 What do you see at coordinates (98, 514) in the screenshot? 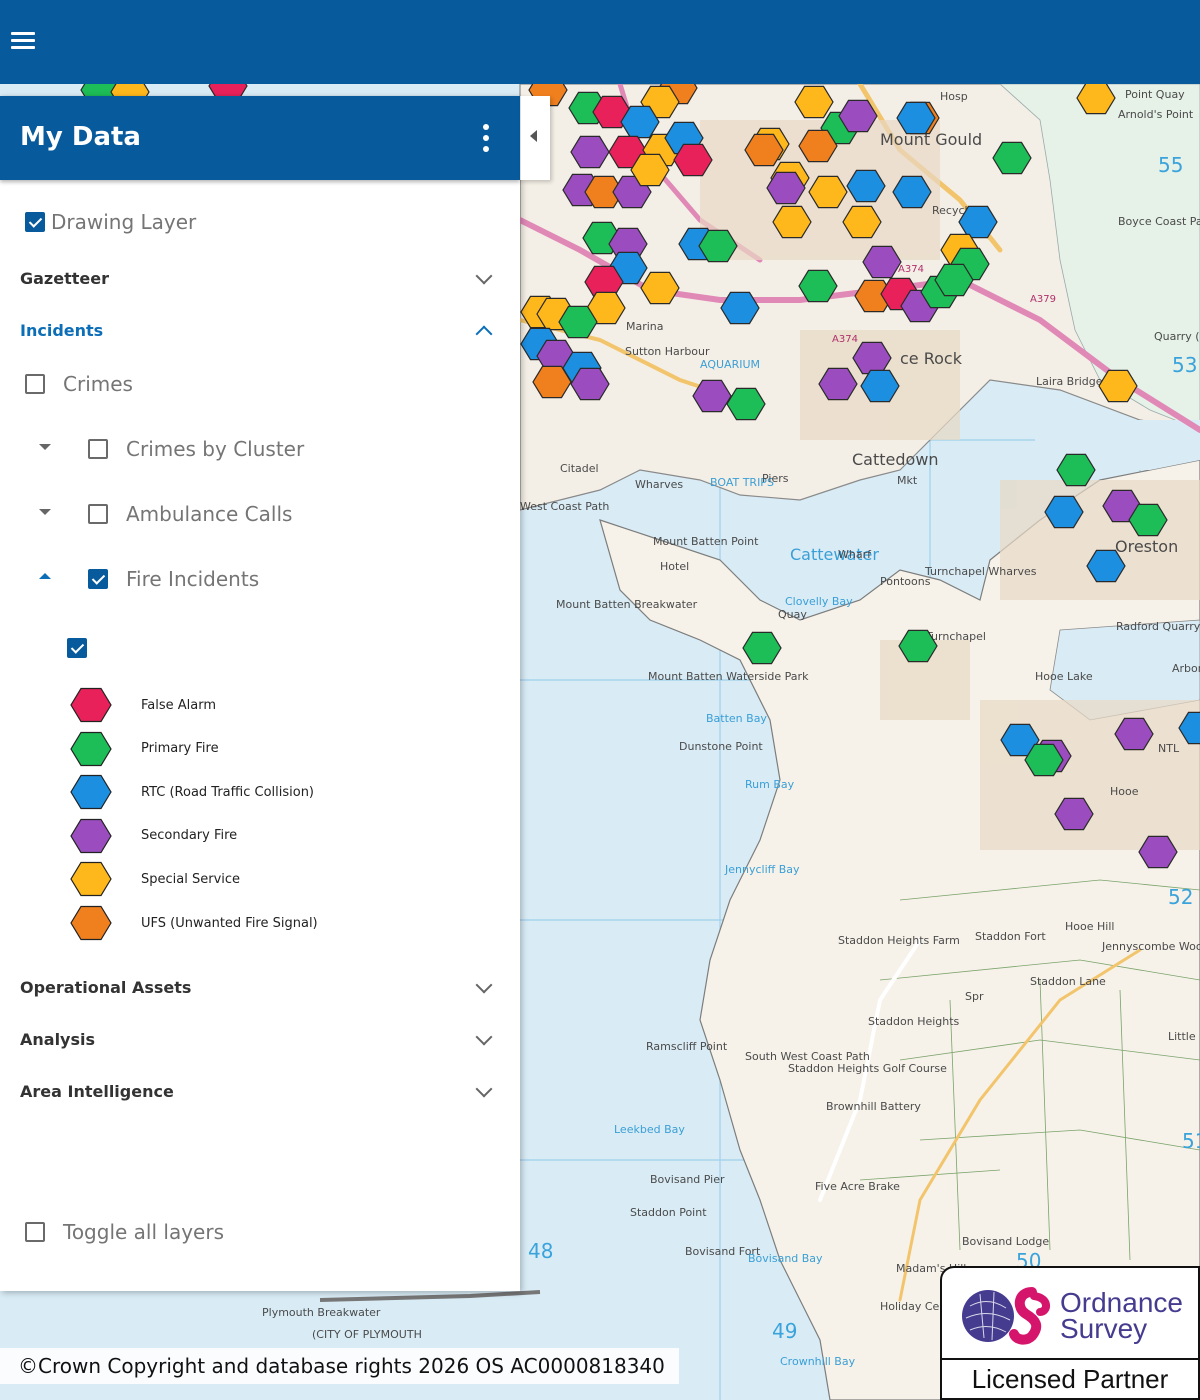
I see `ambulance-calls-checkbox` at bounding box center [98, 514].